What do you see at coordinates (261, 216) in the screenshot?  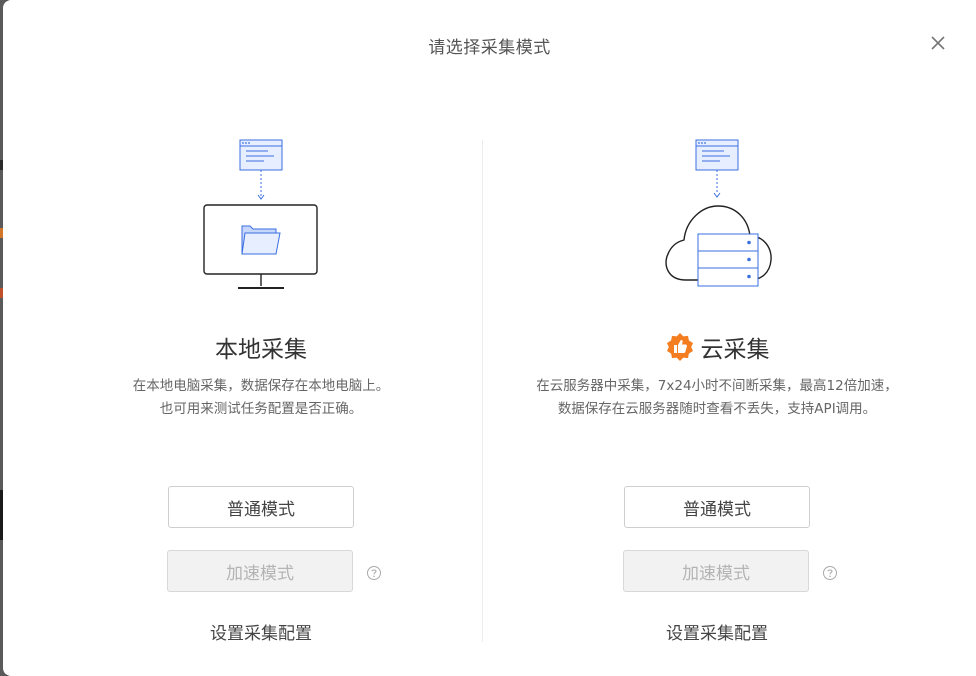 I see `local-computer-illustration` at bounding box center [261, 216].